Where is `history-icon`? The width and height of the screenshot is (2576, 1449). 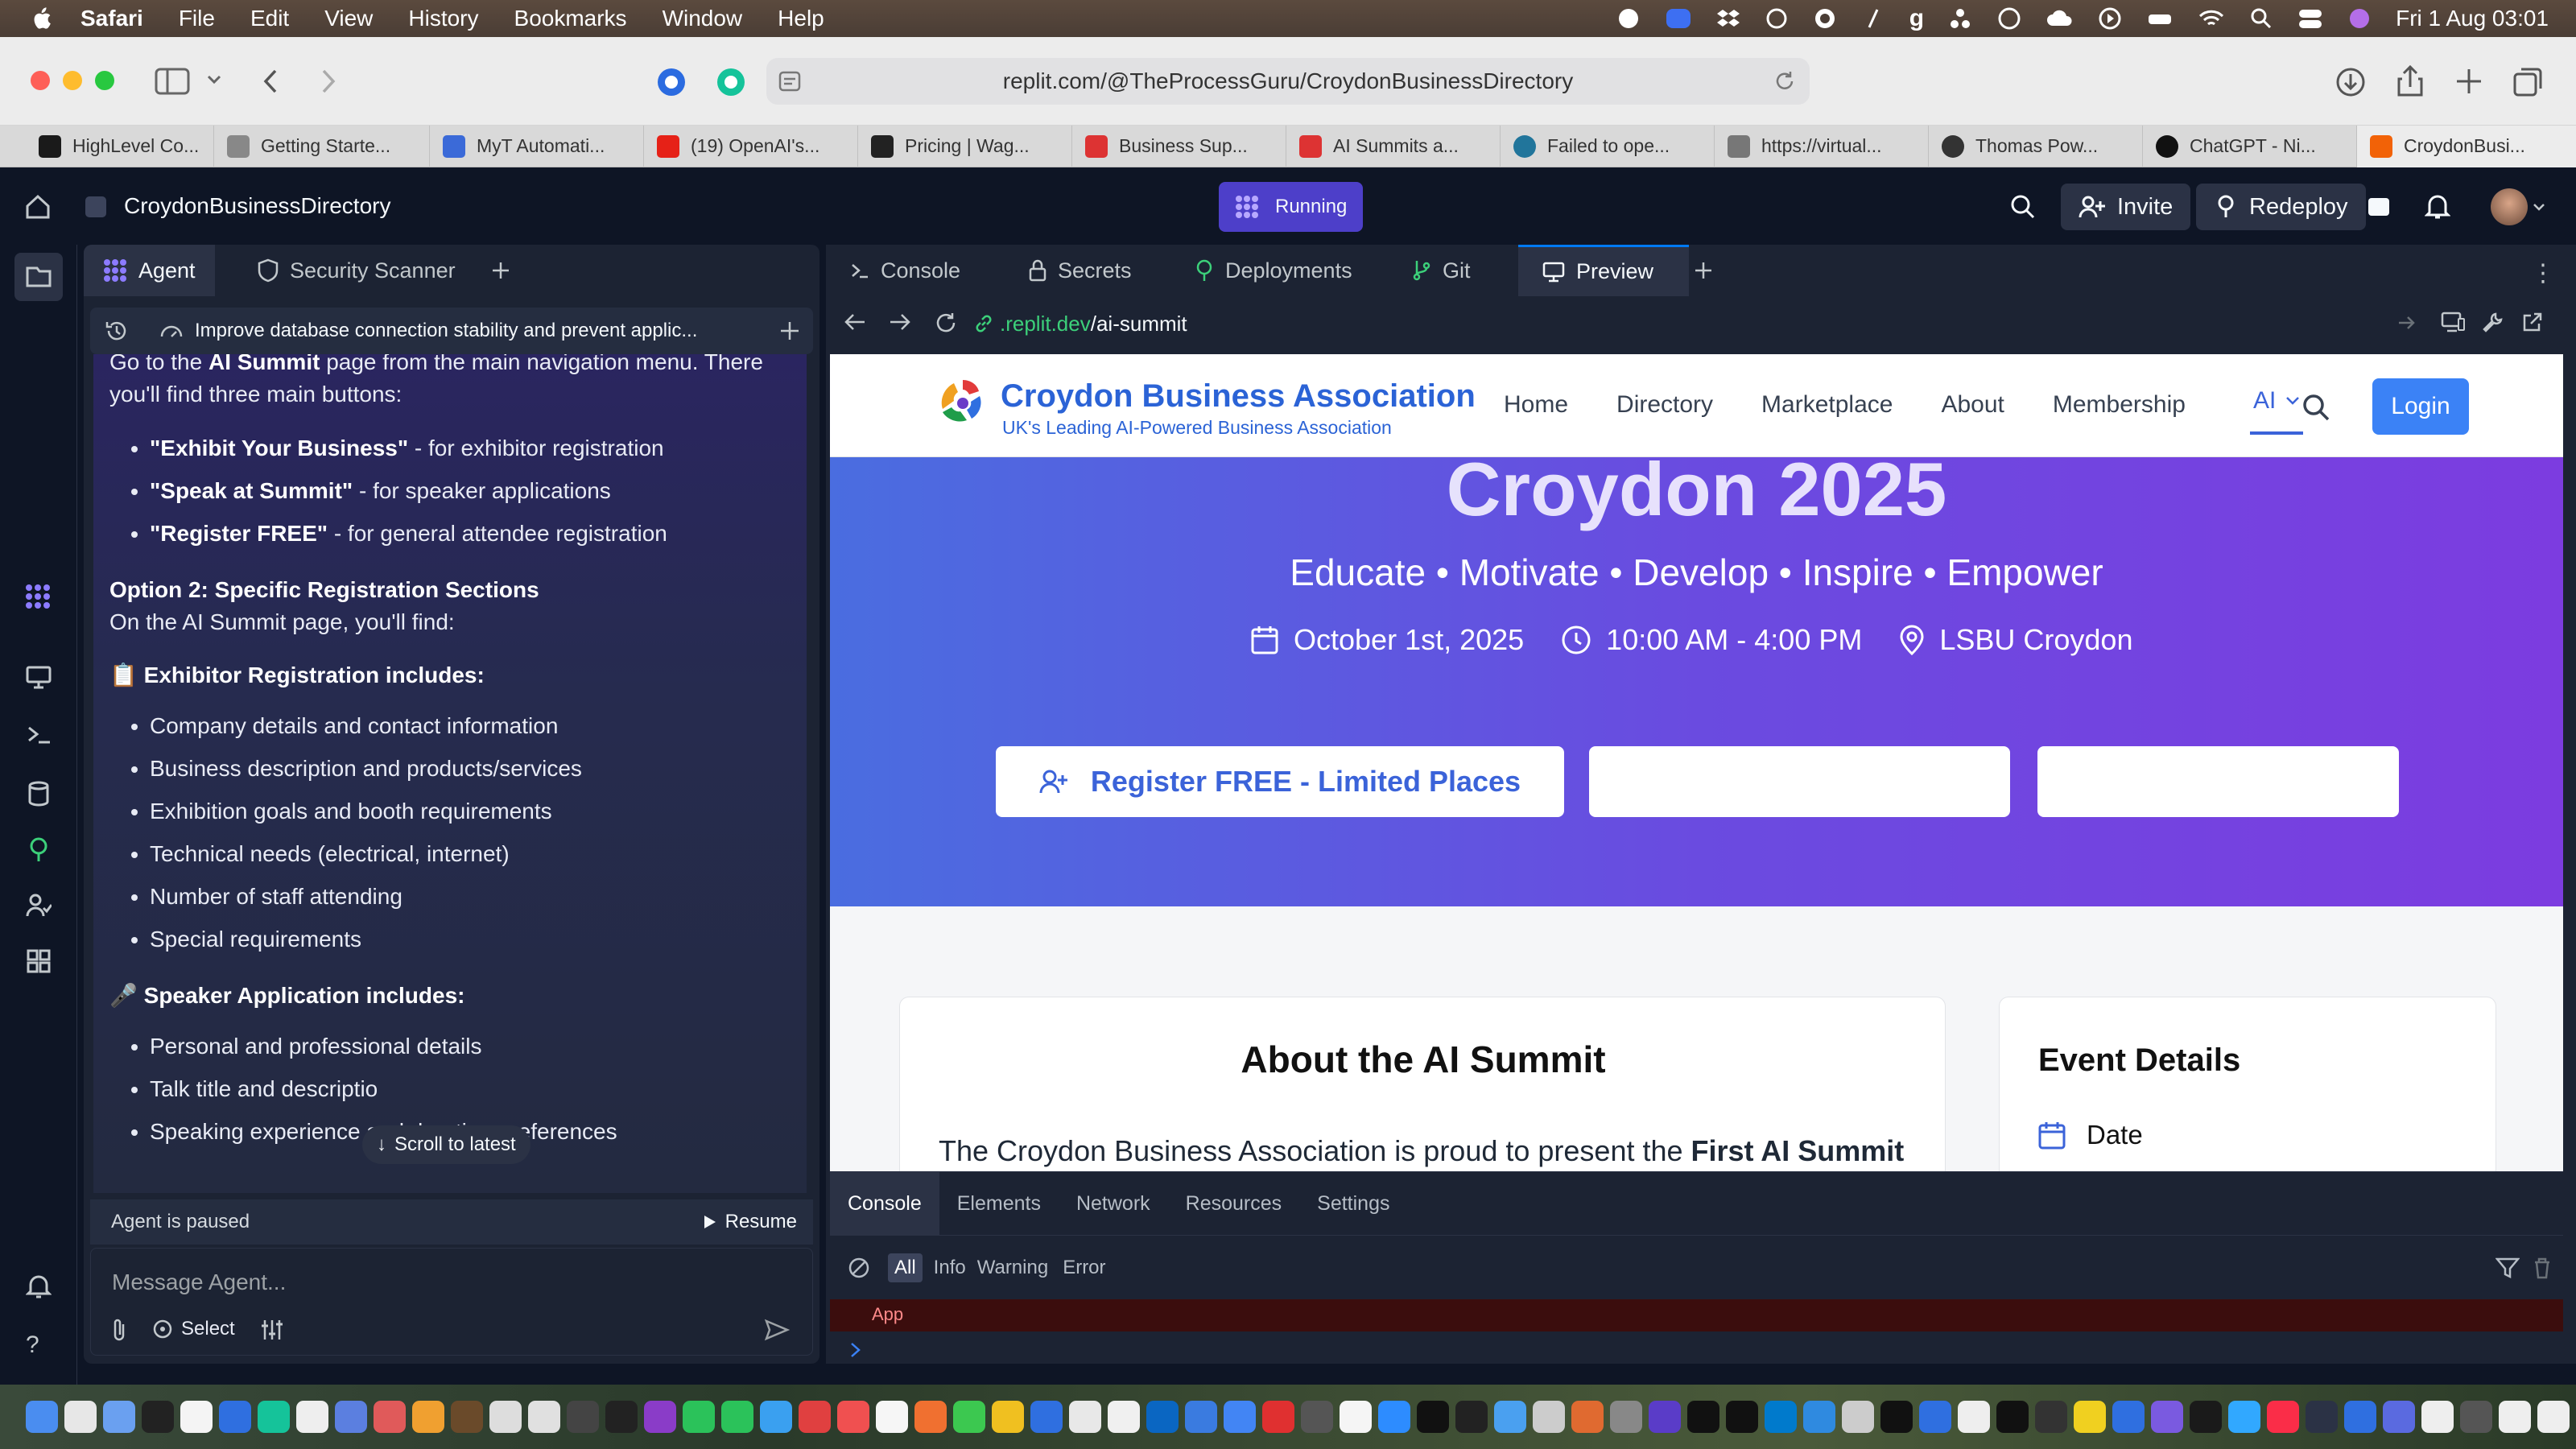 history-icon is located at coordinates (117, 331).